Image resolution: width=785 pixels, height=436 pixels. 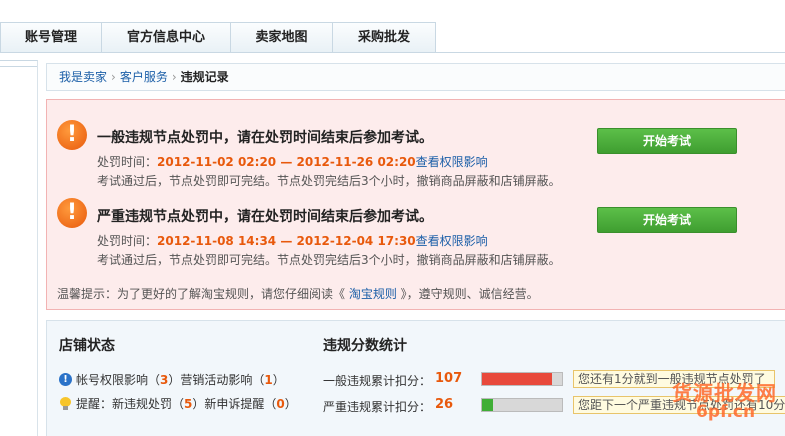 I want to click on serious-violation-score-bar, so click(x=522, y=405).